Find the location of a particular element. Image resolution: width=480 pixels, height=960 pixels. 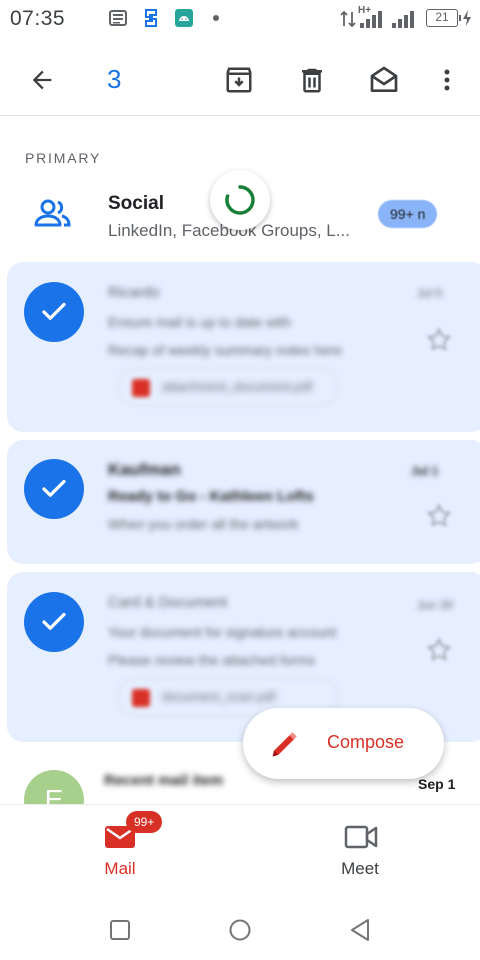

notification-dot-icon is located at coordinates (216, 18).